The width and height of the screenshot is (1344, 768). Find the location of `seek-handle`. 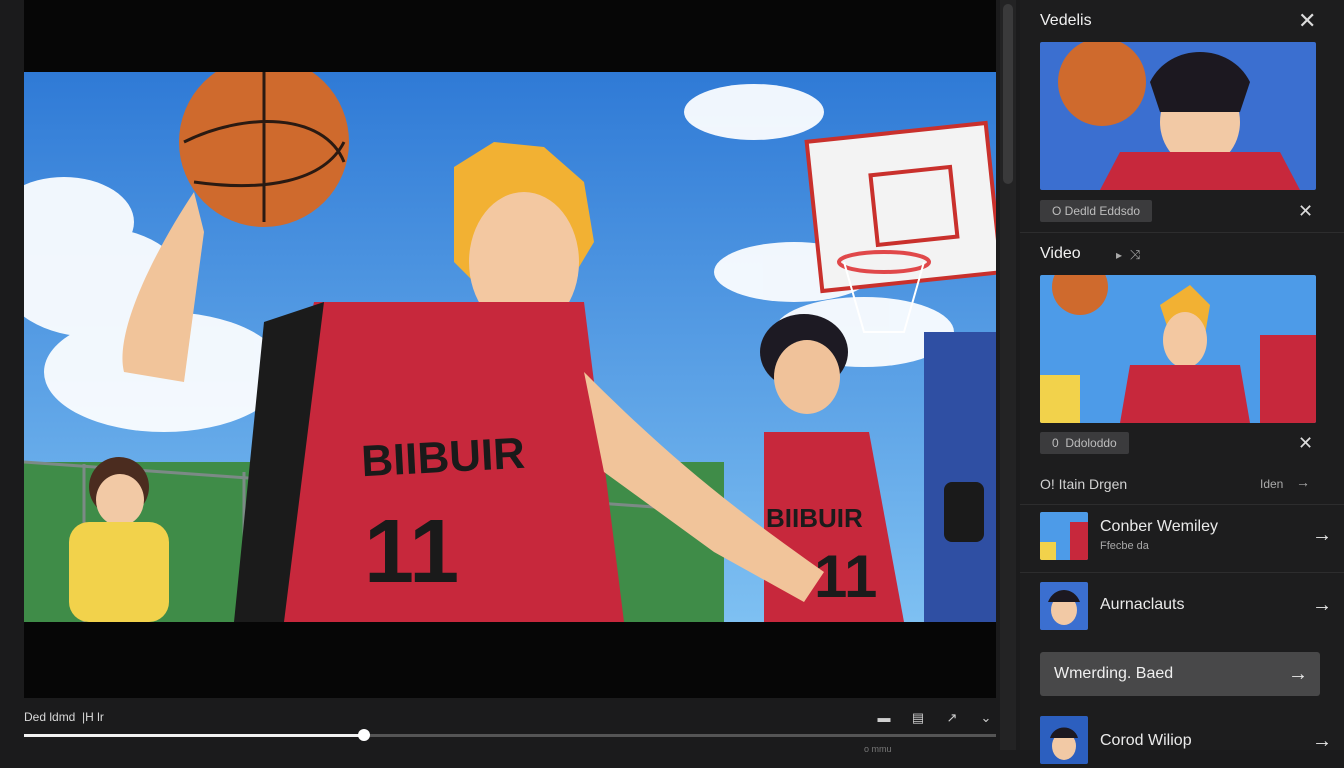

seek-handle is located at coordinates (364, 735).